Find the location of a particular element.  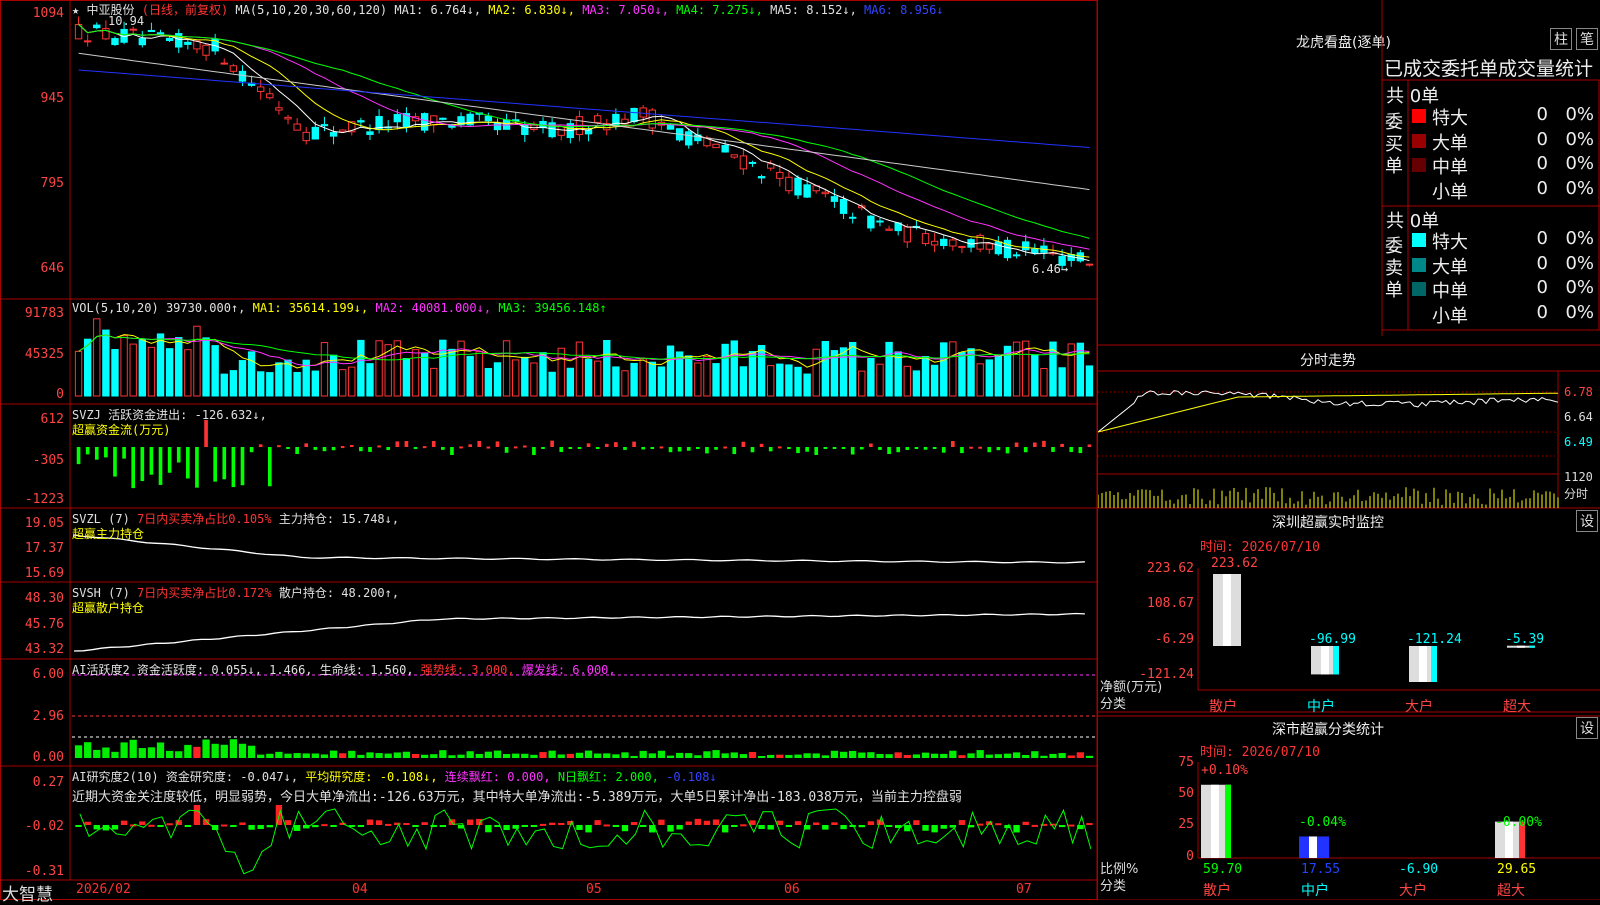

ai-research-ytick: -0.02 is located at coordinates (44, 826).